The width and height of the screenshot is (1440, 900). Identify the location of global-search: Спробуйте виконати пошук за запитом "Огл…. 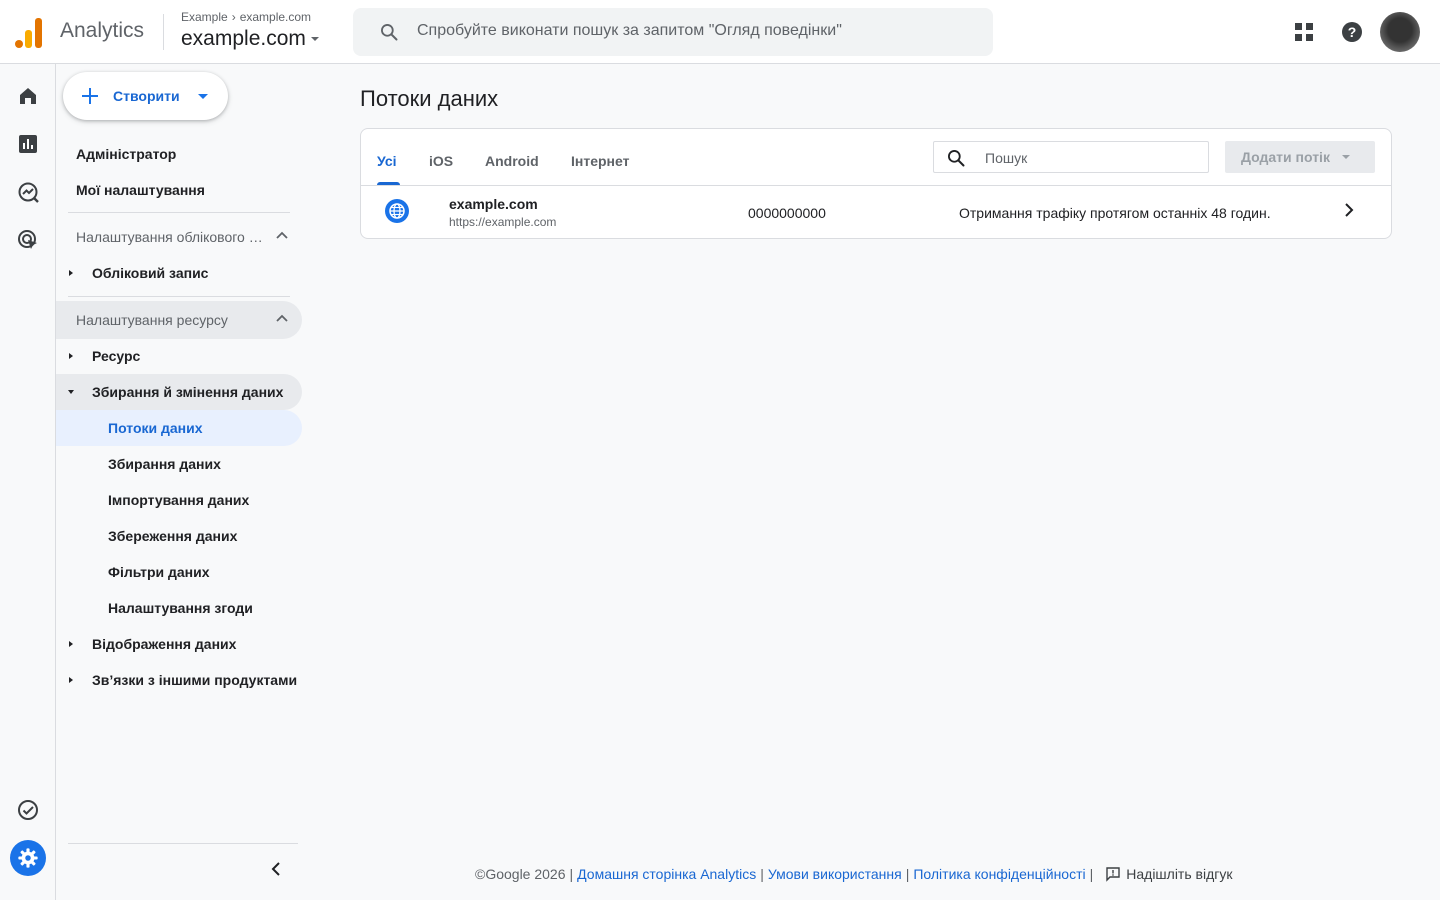
(673, 32).